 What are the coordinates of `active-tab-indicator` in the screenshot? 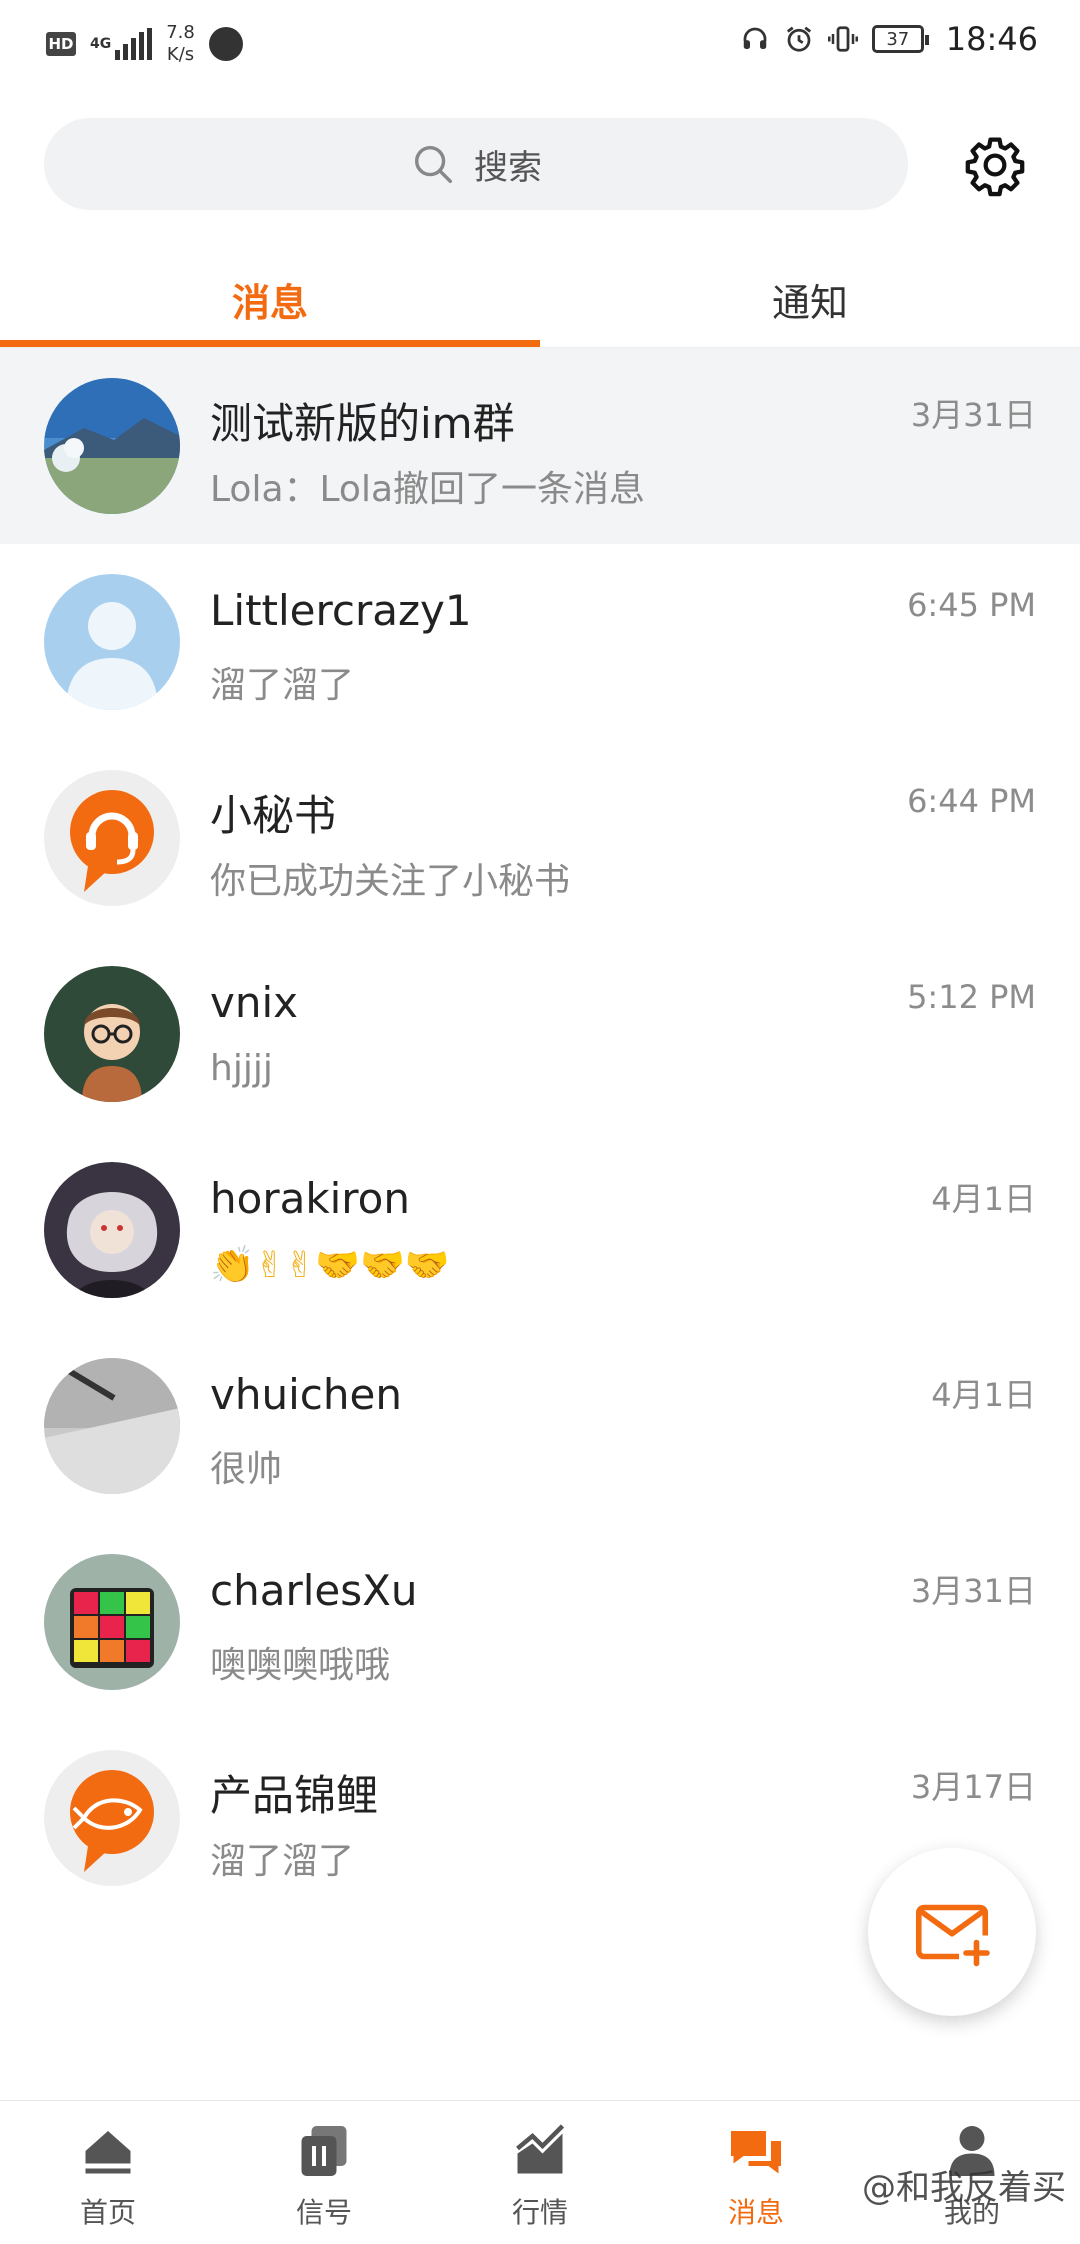 It's located at (270, 343).